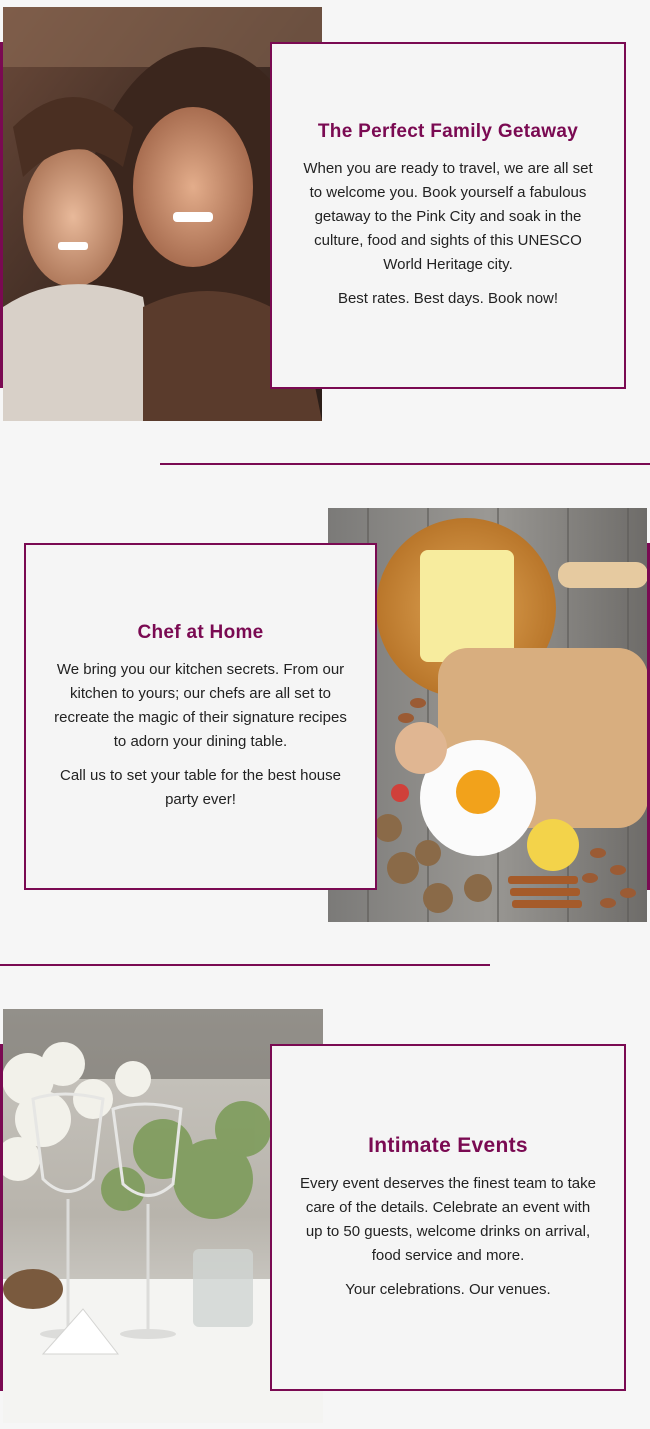  Describe the element at coordinates (448, 298) in the screenshot. I see `section-tagline: Best rates. Best days. Book now!` at that location.